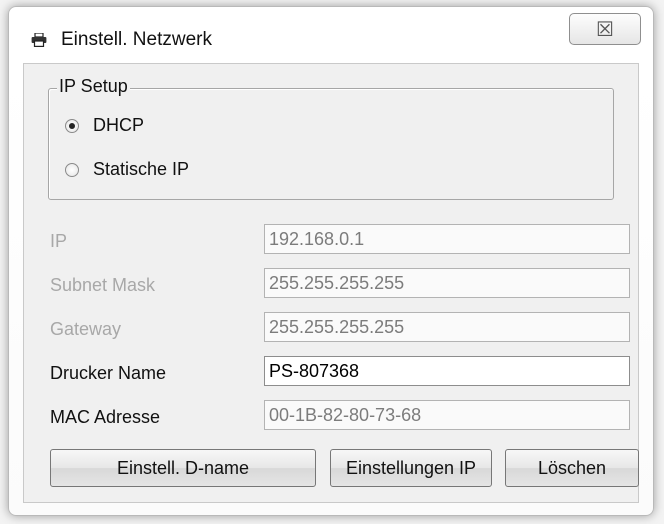 The width and height of the screenshot is (664, 524). I want to click on close-icon: ☒, so click(605, 29).